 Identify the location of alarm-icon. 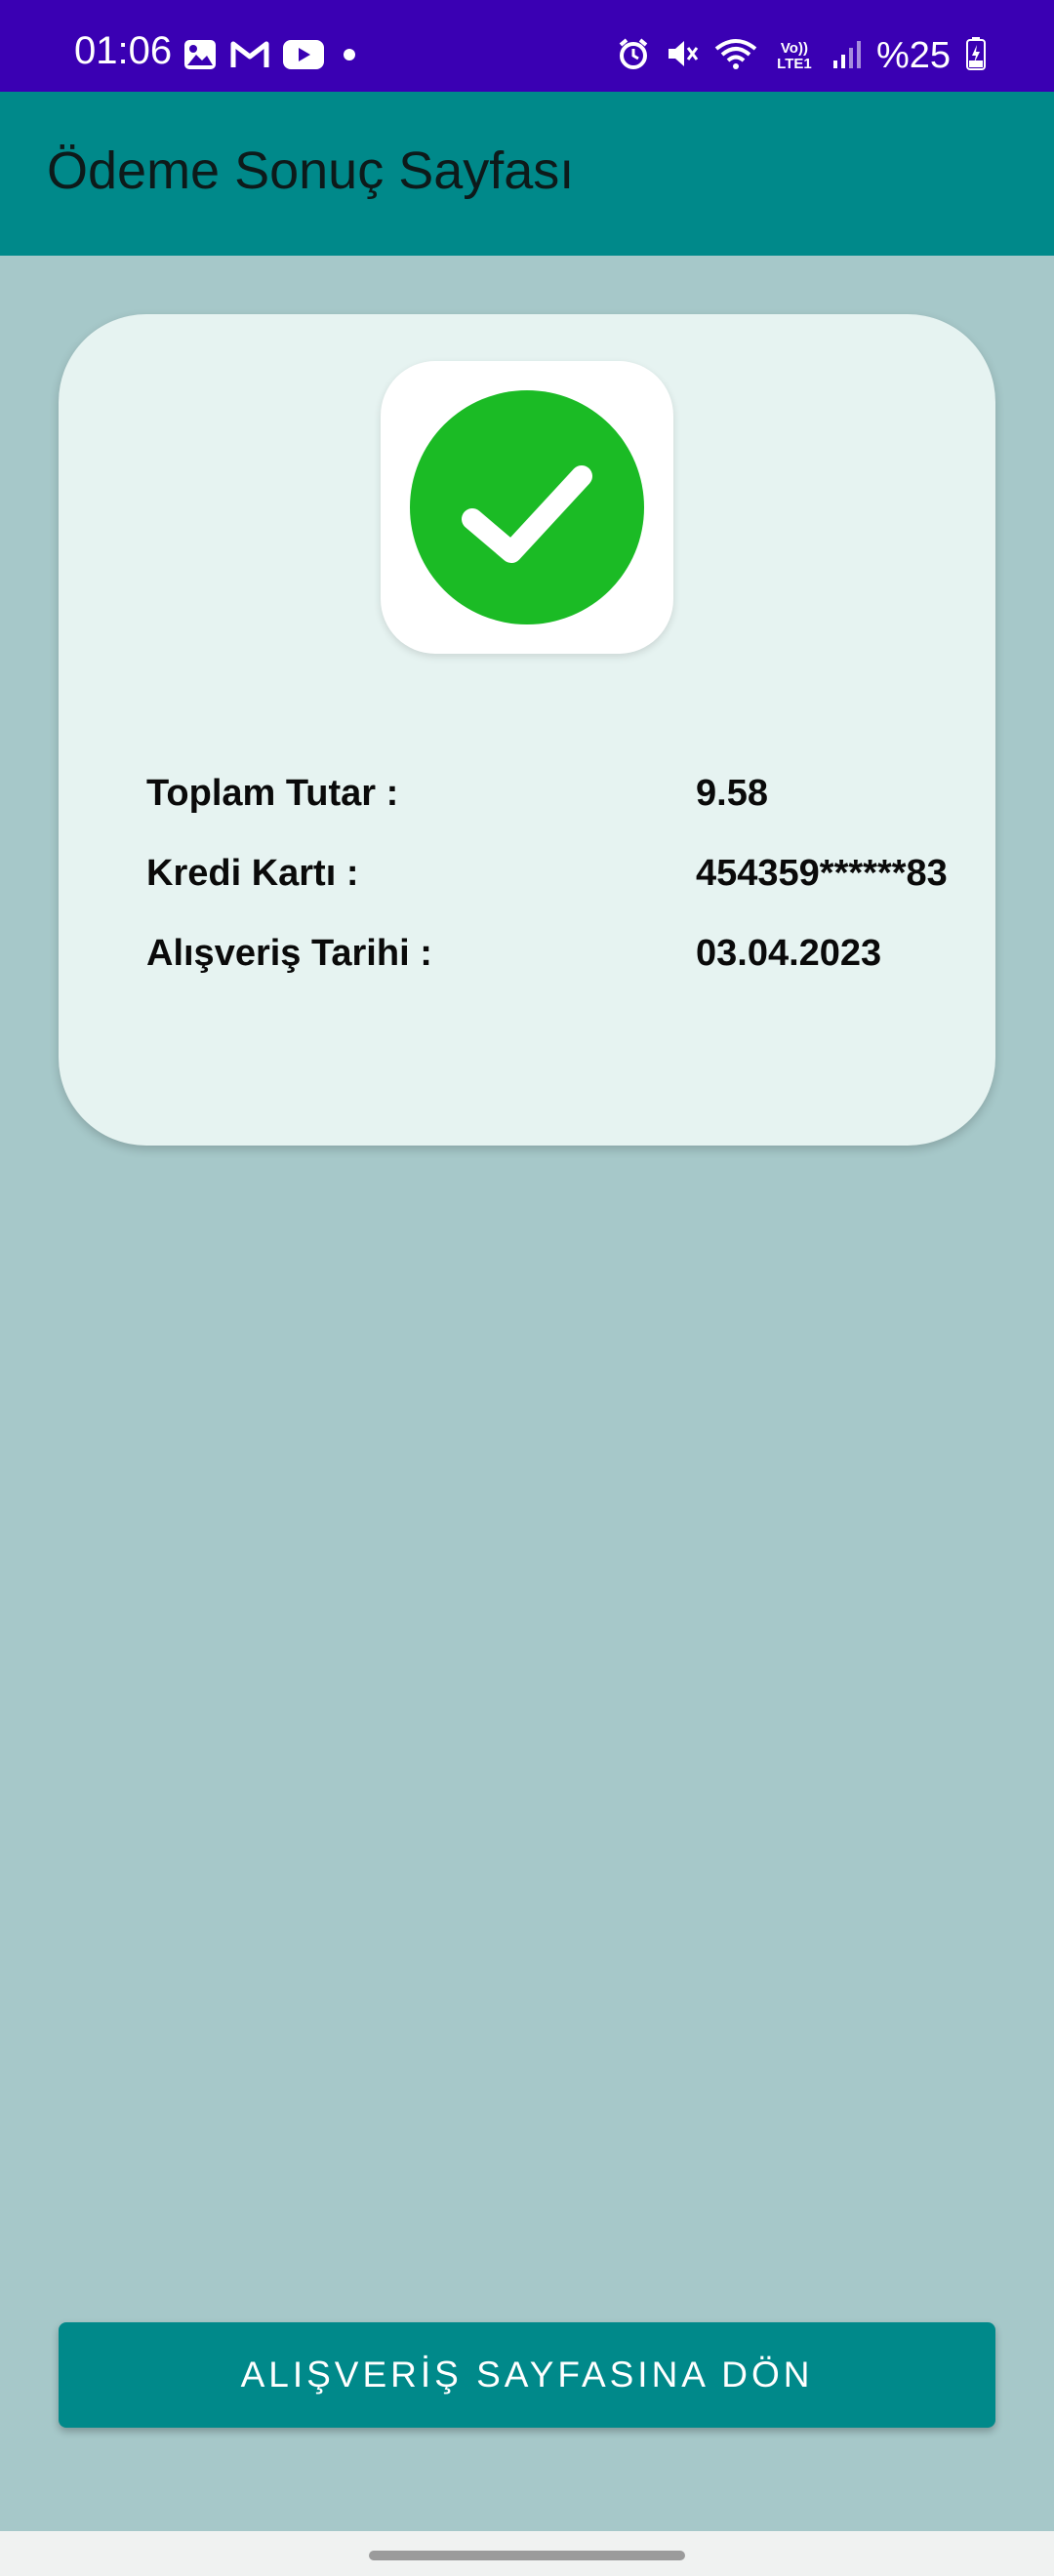
(633, 56).